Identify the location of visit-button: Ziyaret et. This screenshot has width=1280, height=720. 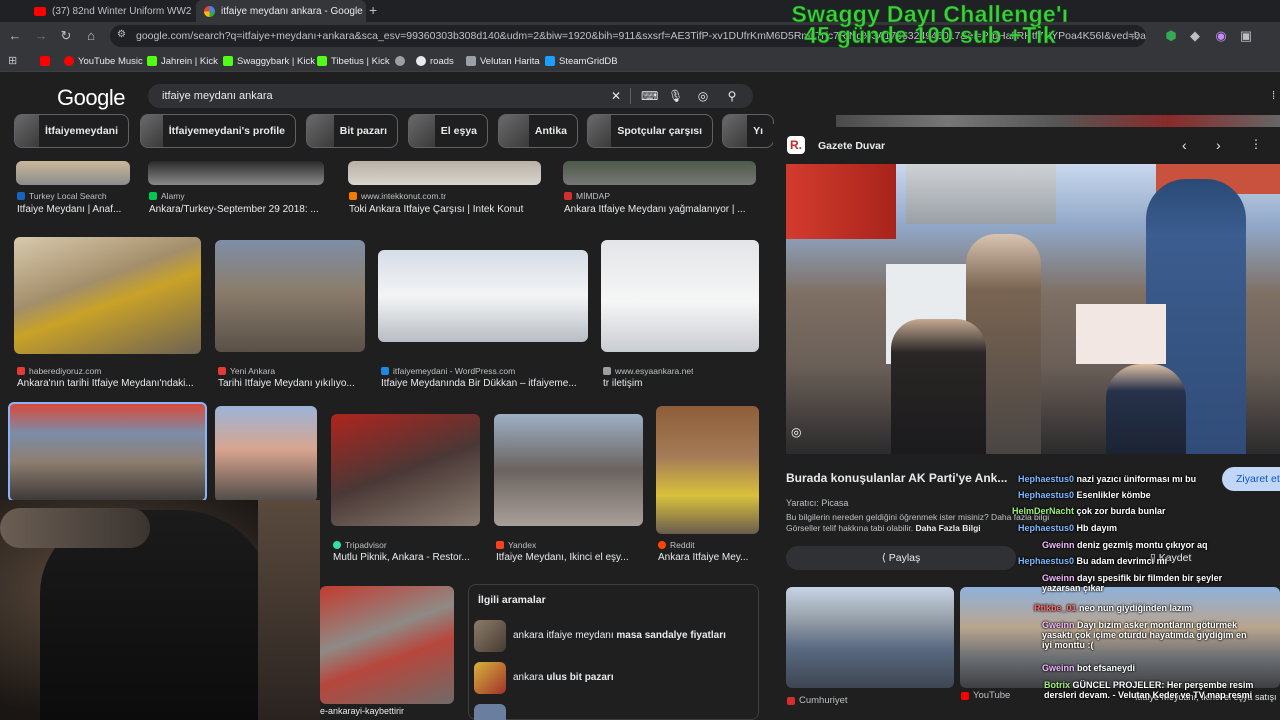
(1251, 479).